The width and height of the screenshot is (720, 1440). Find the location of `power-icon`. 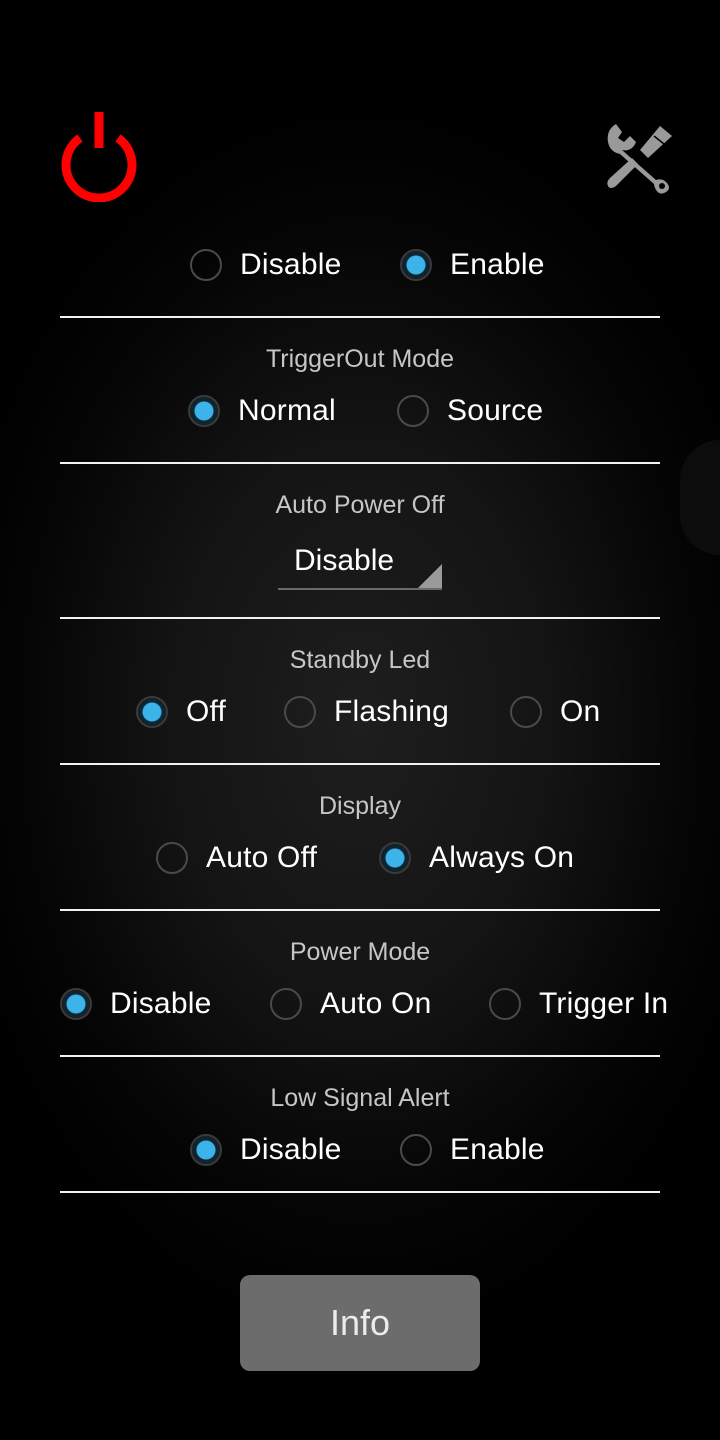

power-icon is located at coordinates (99, 156).